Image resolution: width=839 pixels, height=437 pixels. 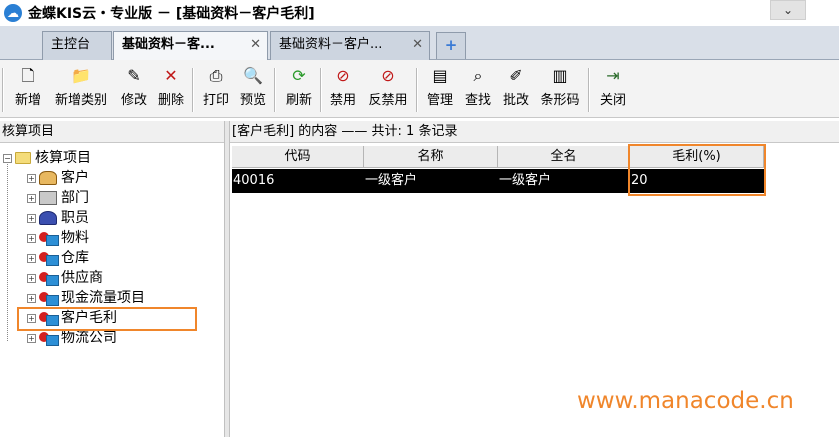 What do you see at coordinates (613, 75) in the screenshot?
I see `close-door-icon: ⇥` at bounding box center [613, 75].